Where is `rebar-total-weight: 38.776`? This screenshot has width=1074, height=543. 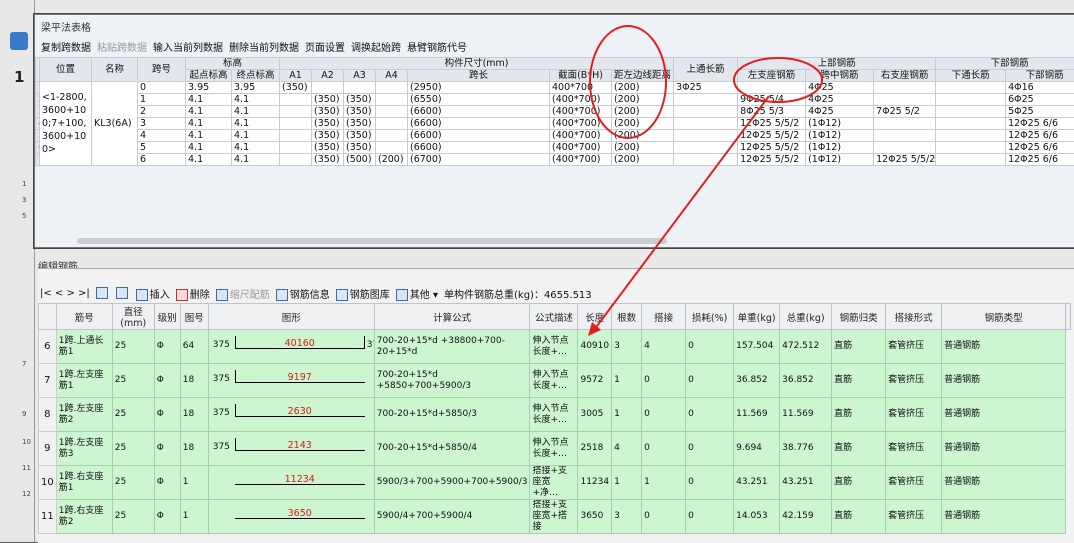
rebar-total-weight: 38.776 is located at coordinates (806, 449).